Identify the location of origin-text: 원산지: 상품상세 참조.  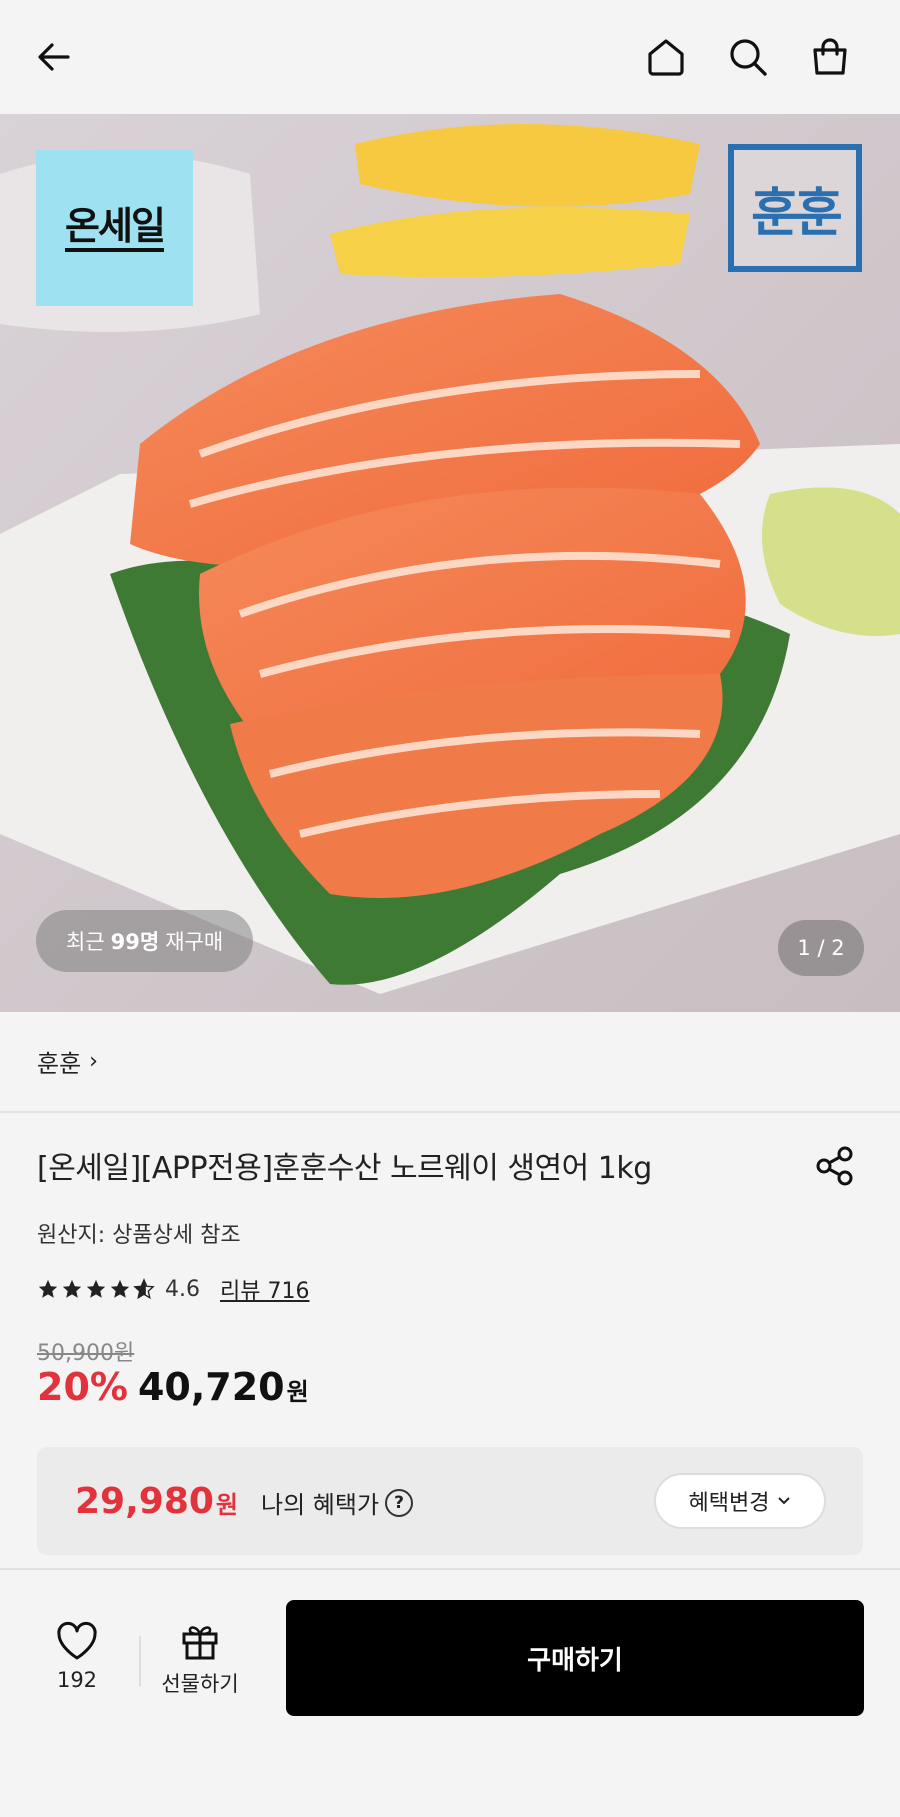
(139, 1235).